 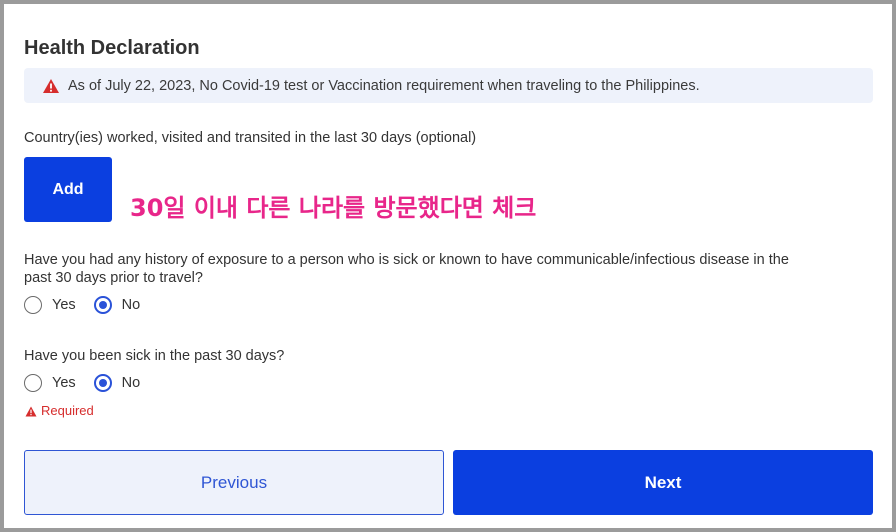 What do you see at coordinates (117, 383) in the screenshot?
I see `sick-option-no: No` at bounding box center [117, 383].